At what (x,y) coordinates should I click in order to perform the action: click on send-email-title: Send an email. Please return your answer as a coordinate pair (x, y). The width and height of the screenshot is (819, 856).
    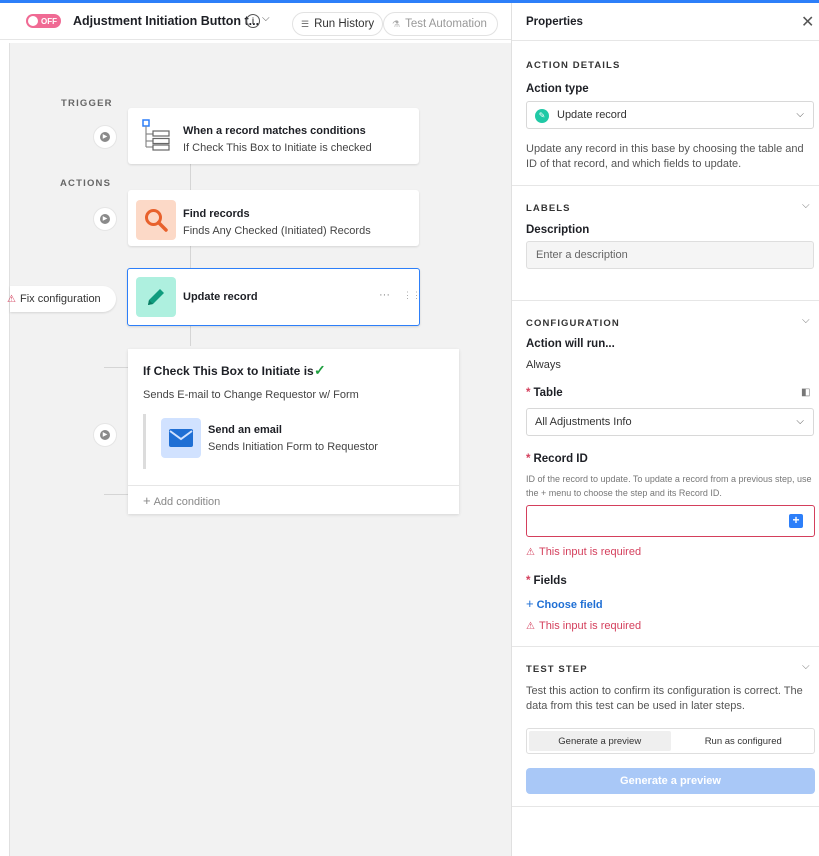
    Looking at the image, I should click on (245, 430).